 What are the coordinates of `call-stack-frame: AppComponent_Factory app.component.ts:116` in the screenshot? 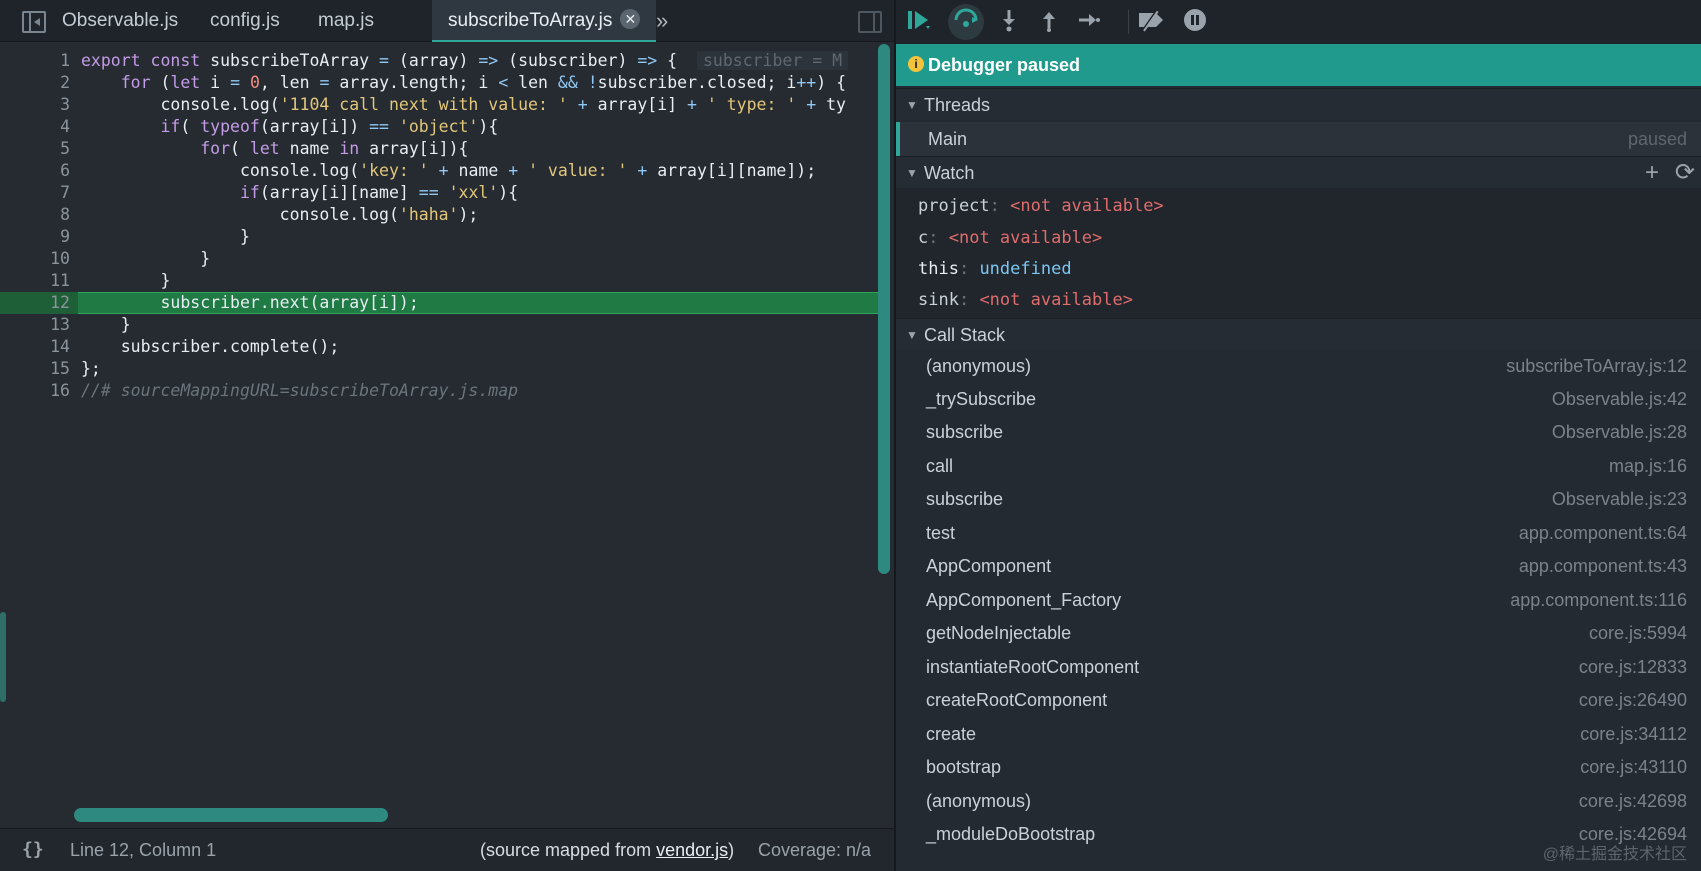 It's located at (1298, 600).